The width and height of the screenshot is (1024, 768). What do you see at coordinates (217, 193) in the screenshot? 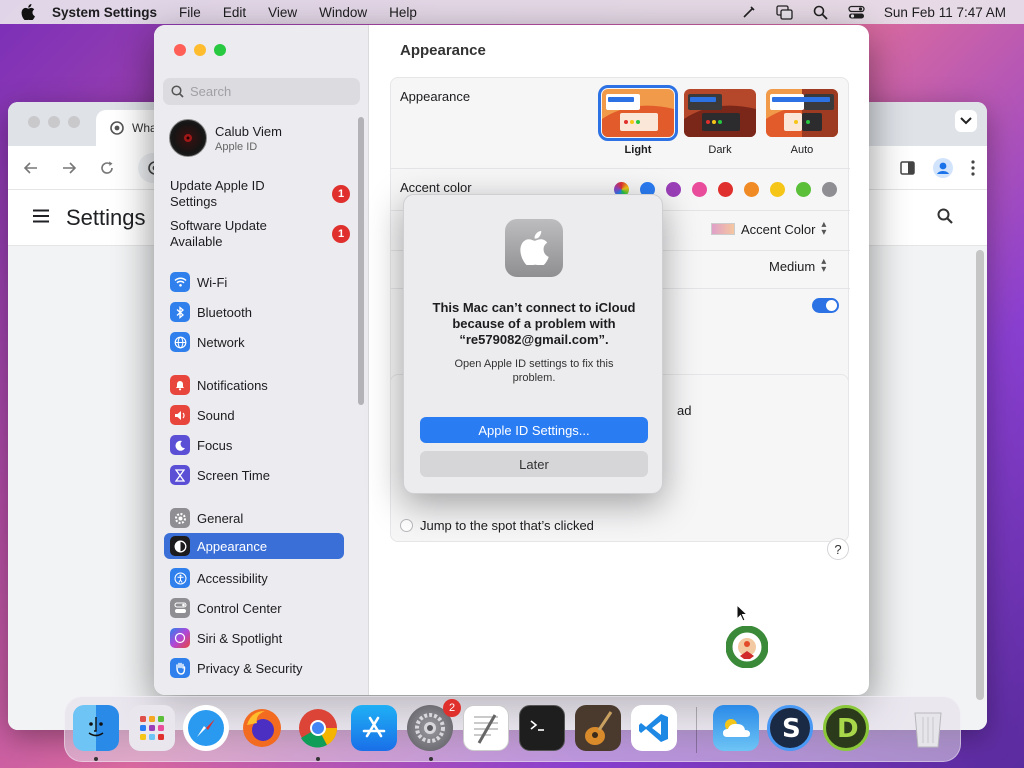
I see `notice-label: Update Apple ID Settings` at bounding box center [217, 193].